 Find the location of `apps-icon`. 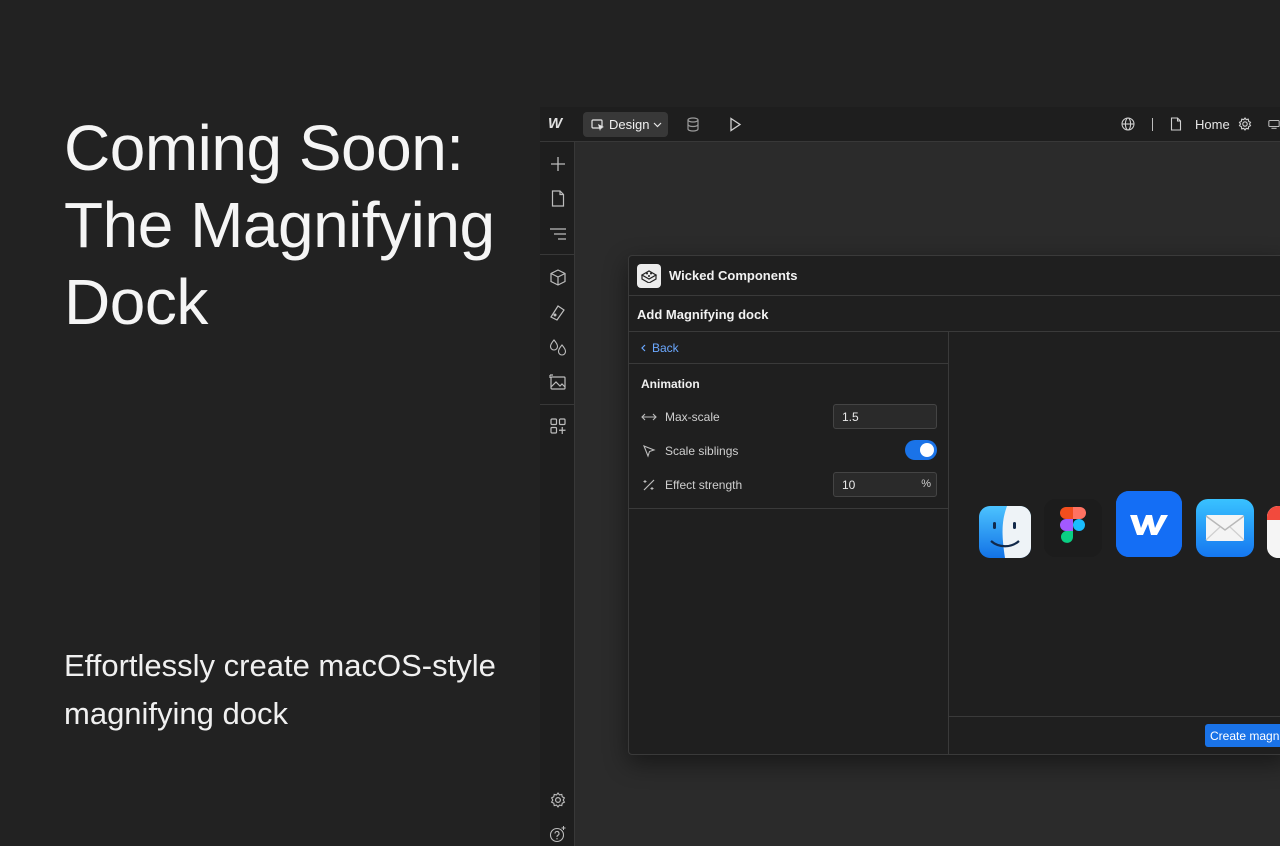

apps-icon is located at coordinates (557, 425).